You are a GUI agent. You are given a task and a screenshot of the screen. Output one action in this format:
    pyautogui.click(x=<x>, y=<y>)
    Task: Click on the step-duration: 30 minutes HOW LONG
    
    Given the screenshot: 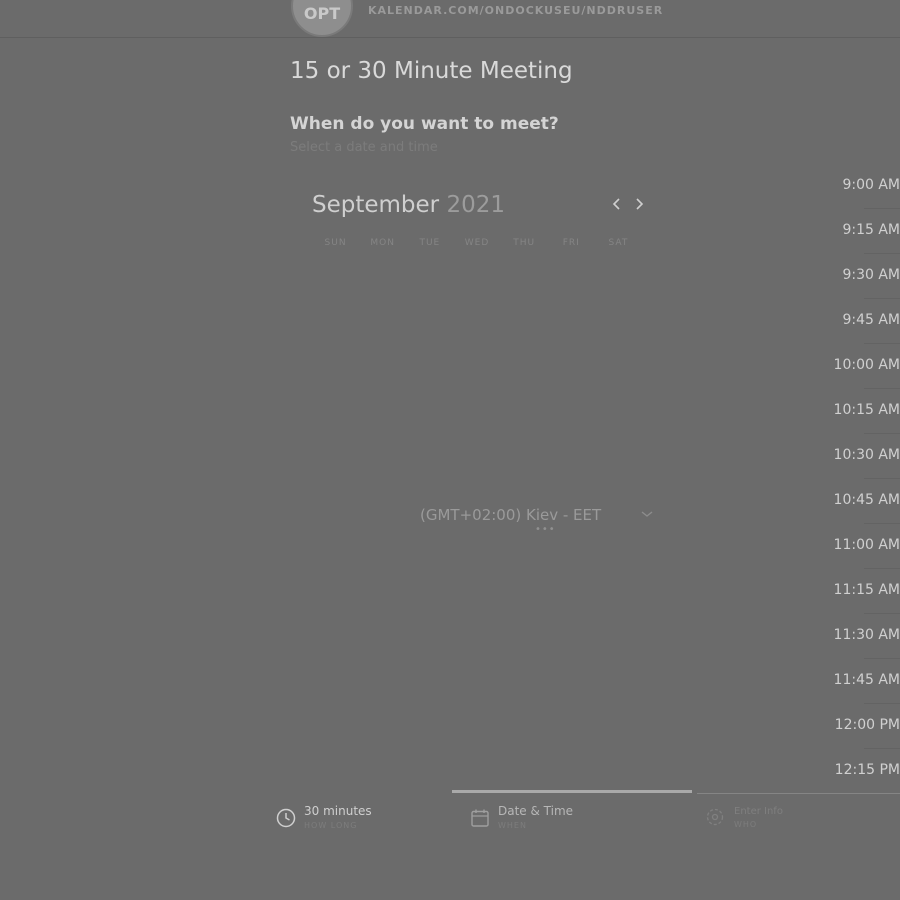 What is the action you would take?
    pyautogui.click(x=351, y=822)
    